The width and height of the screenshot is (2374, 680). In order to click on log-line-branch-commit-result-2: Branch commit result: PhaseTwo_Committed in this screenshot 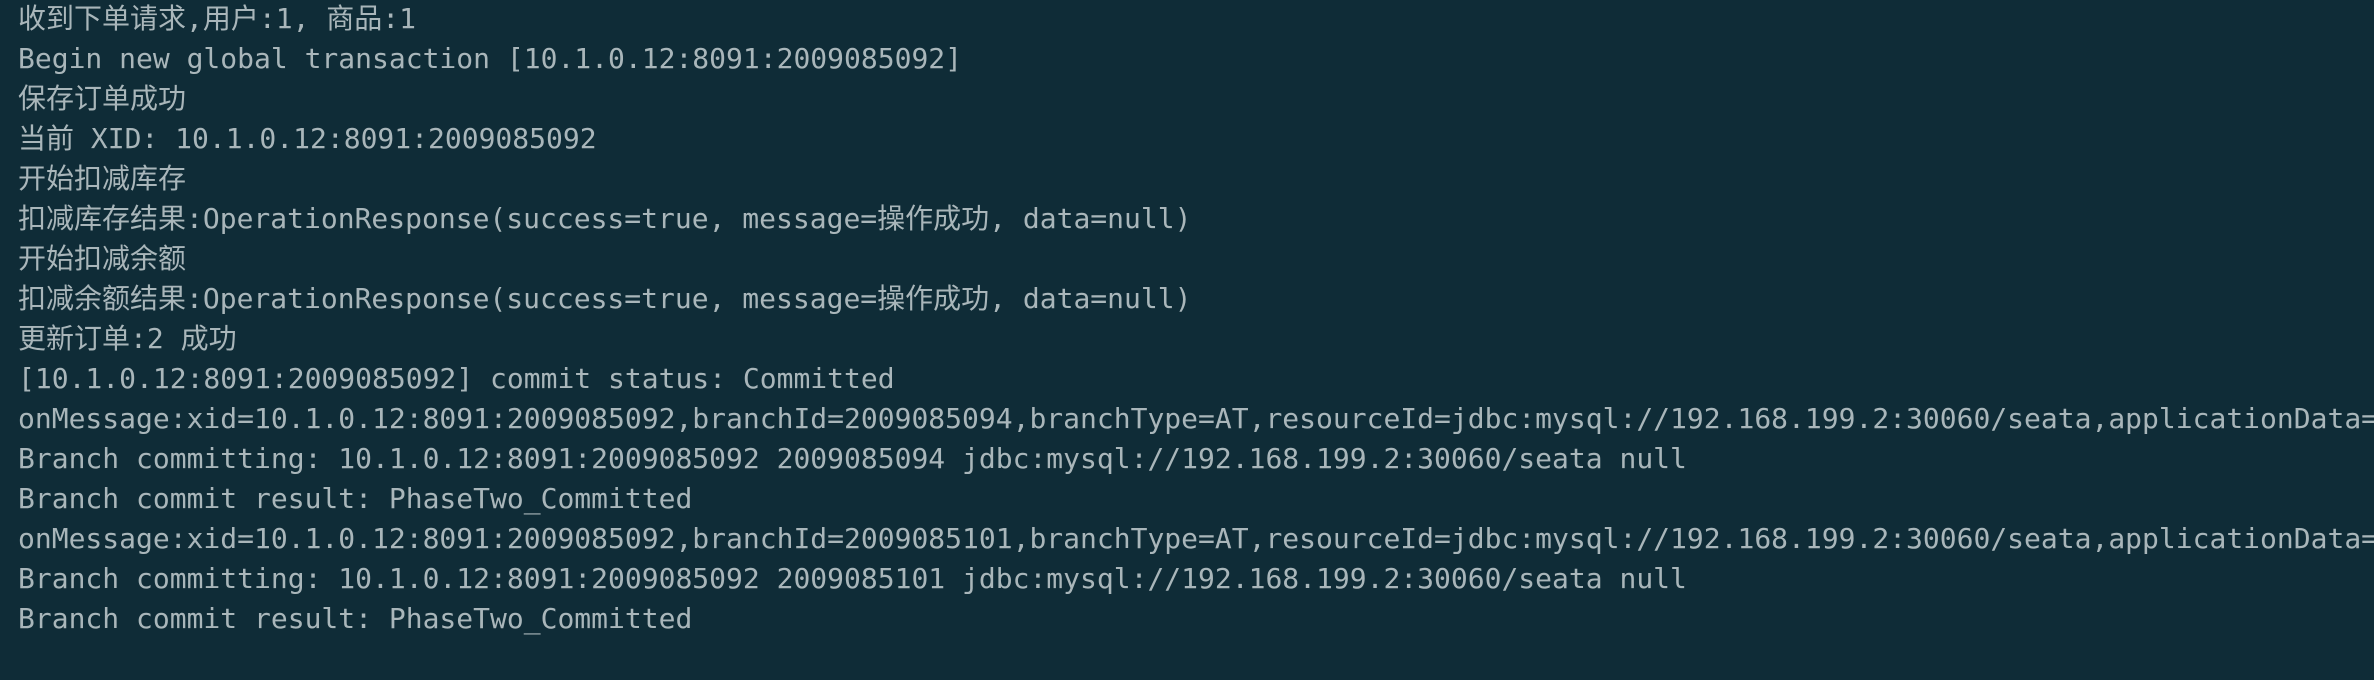, I will do `click(355, 618)`.